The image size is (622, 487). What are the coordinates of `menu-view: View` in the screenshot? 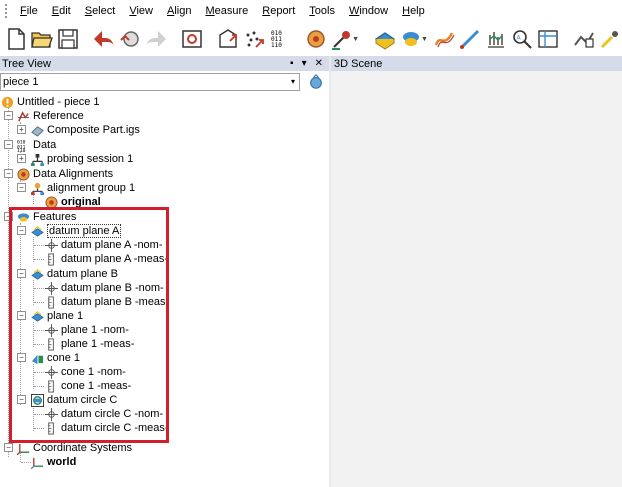 It's located at (141, 11).